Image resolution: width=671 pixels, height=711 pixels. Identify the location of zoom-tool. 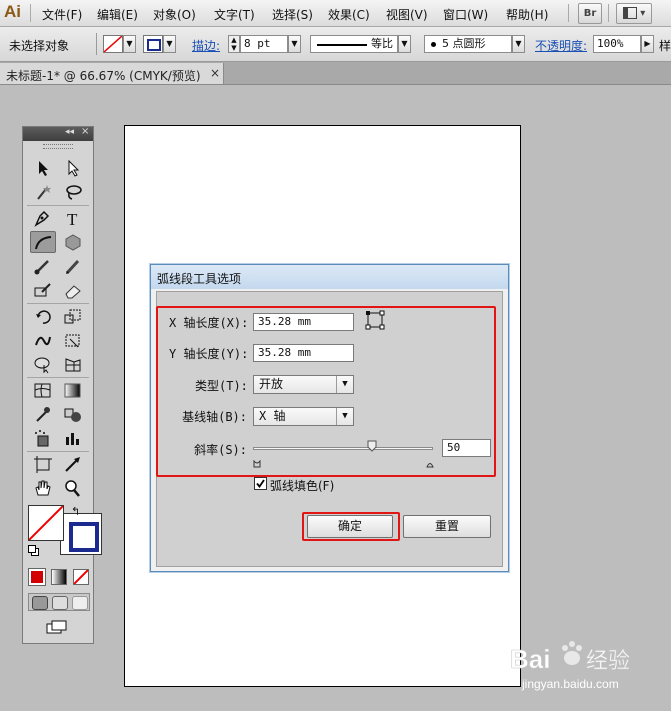
(73, 488).